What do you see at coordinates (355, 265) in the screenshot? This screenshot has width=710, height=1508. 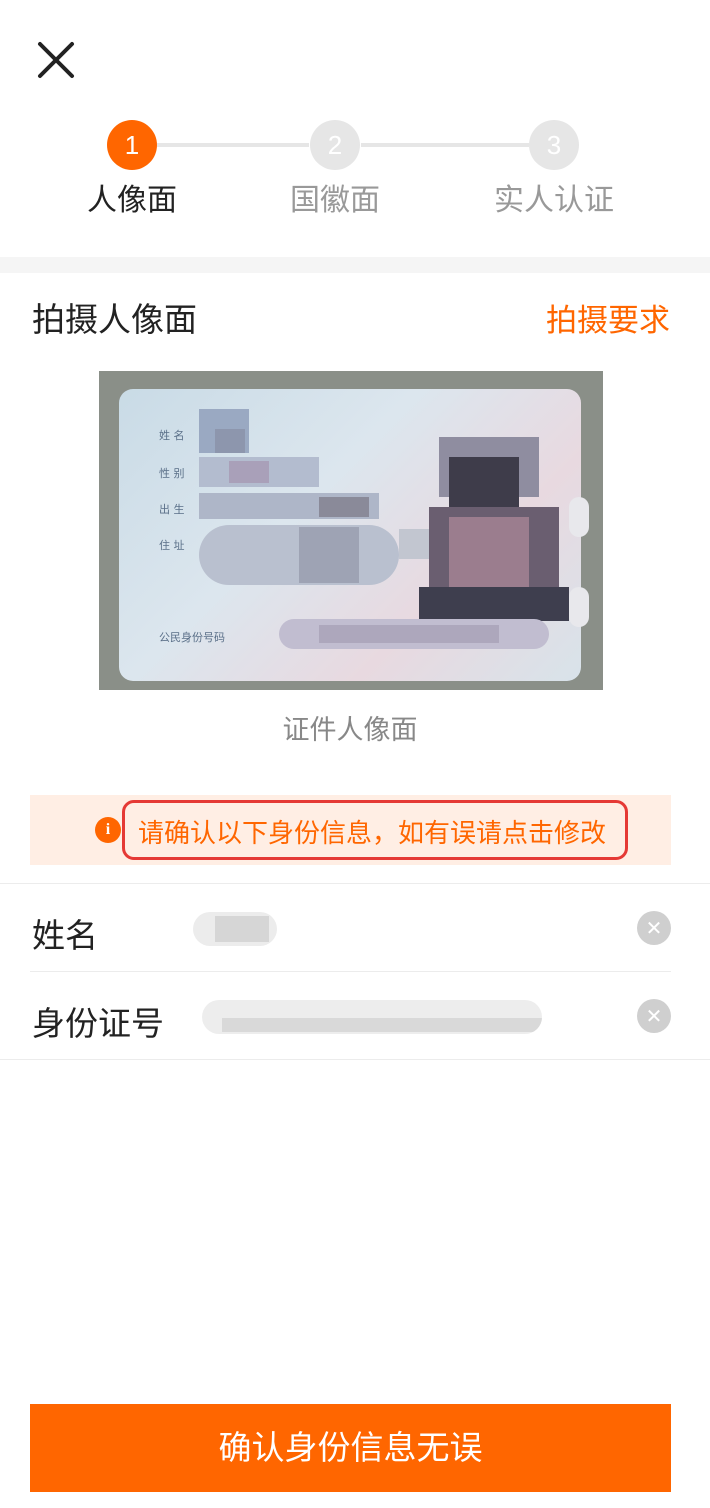 I see `section-separator` at bounding box center [355, 265].